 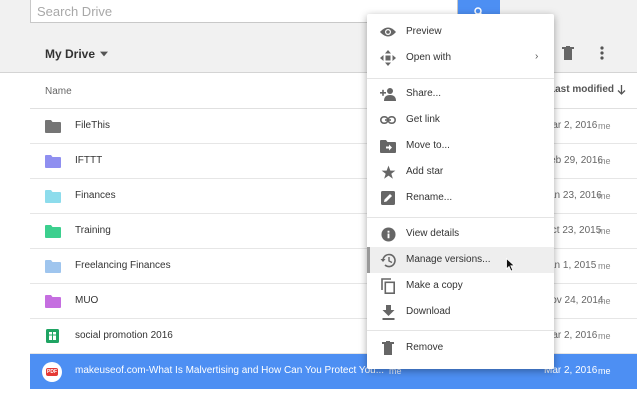 I want to click on file-name: Finances, so click(x=95, y=195).